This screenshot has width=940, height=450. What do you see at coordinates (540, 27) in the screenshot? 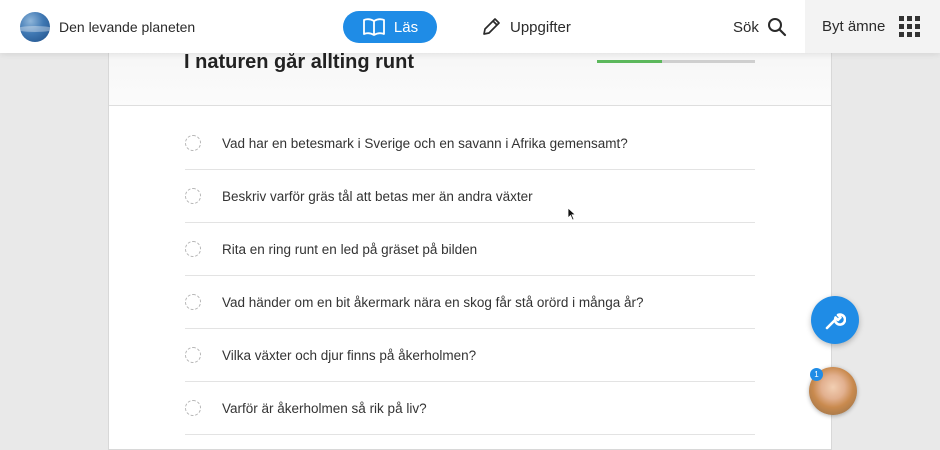
I see `tasks-tab-label: Uppgifter` at bounding box center [540, 27].